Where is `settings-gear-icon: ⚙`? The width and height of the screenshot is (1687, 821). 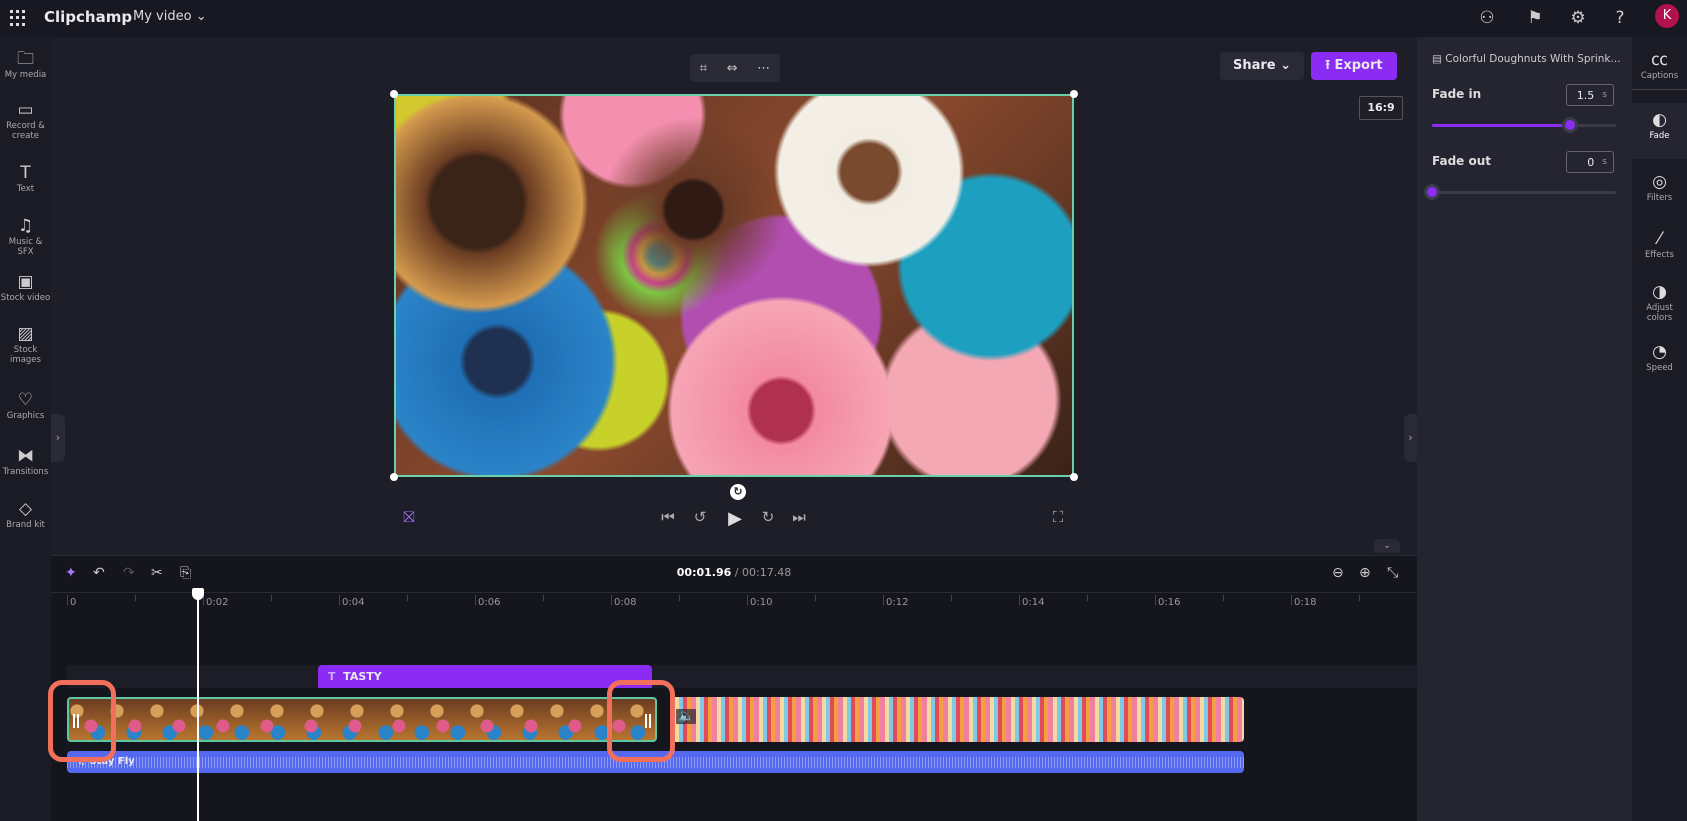 settings-gear-icon: ⚙ is located at coordinates (1578, 18).